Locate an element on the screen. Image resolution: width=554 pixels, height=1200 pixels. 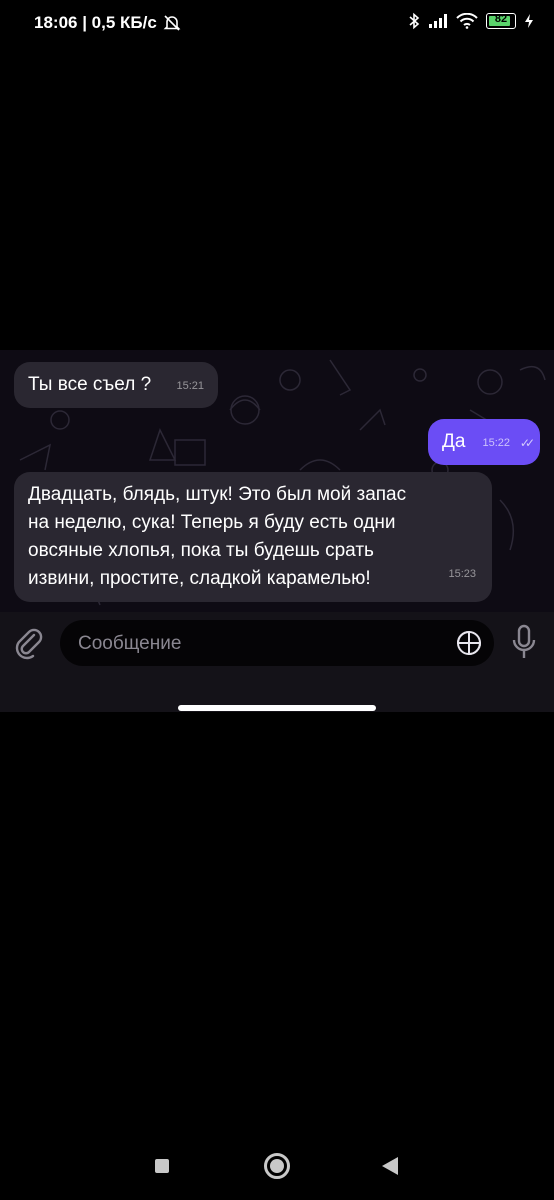
double-check-icon: ✓✓ is located at coordinates (527, 443).